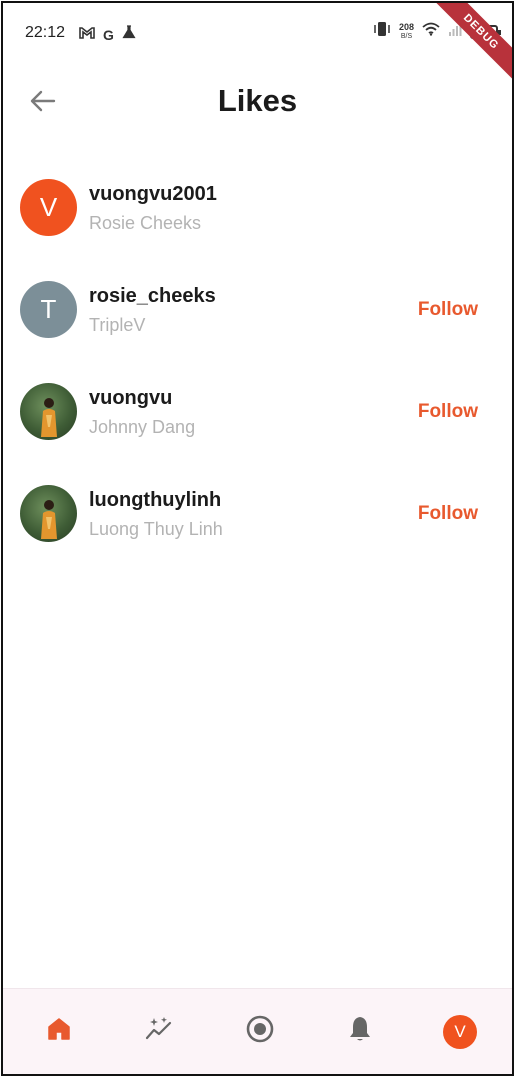  What do you see at coordinates (152, 296) in the screenshot?
I see `username: rosie_cheeks` at bounding box center [152, 296].